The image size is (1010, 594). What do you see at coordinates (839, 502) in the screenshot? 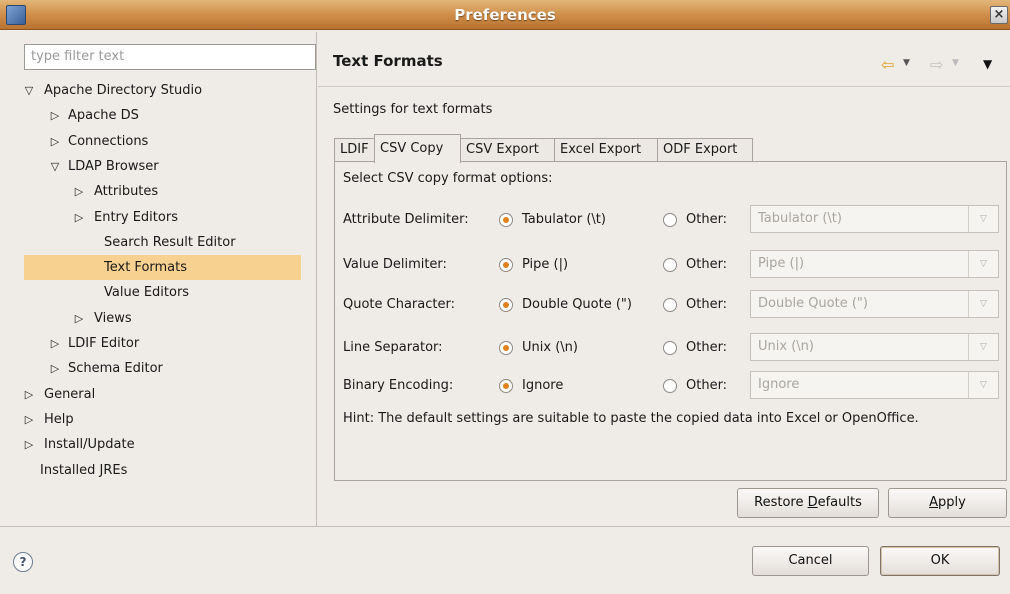
I see `restore-label-end: efaults` at bounding box center [839, 502].